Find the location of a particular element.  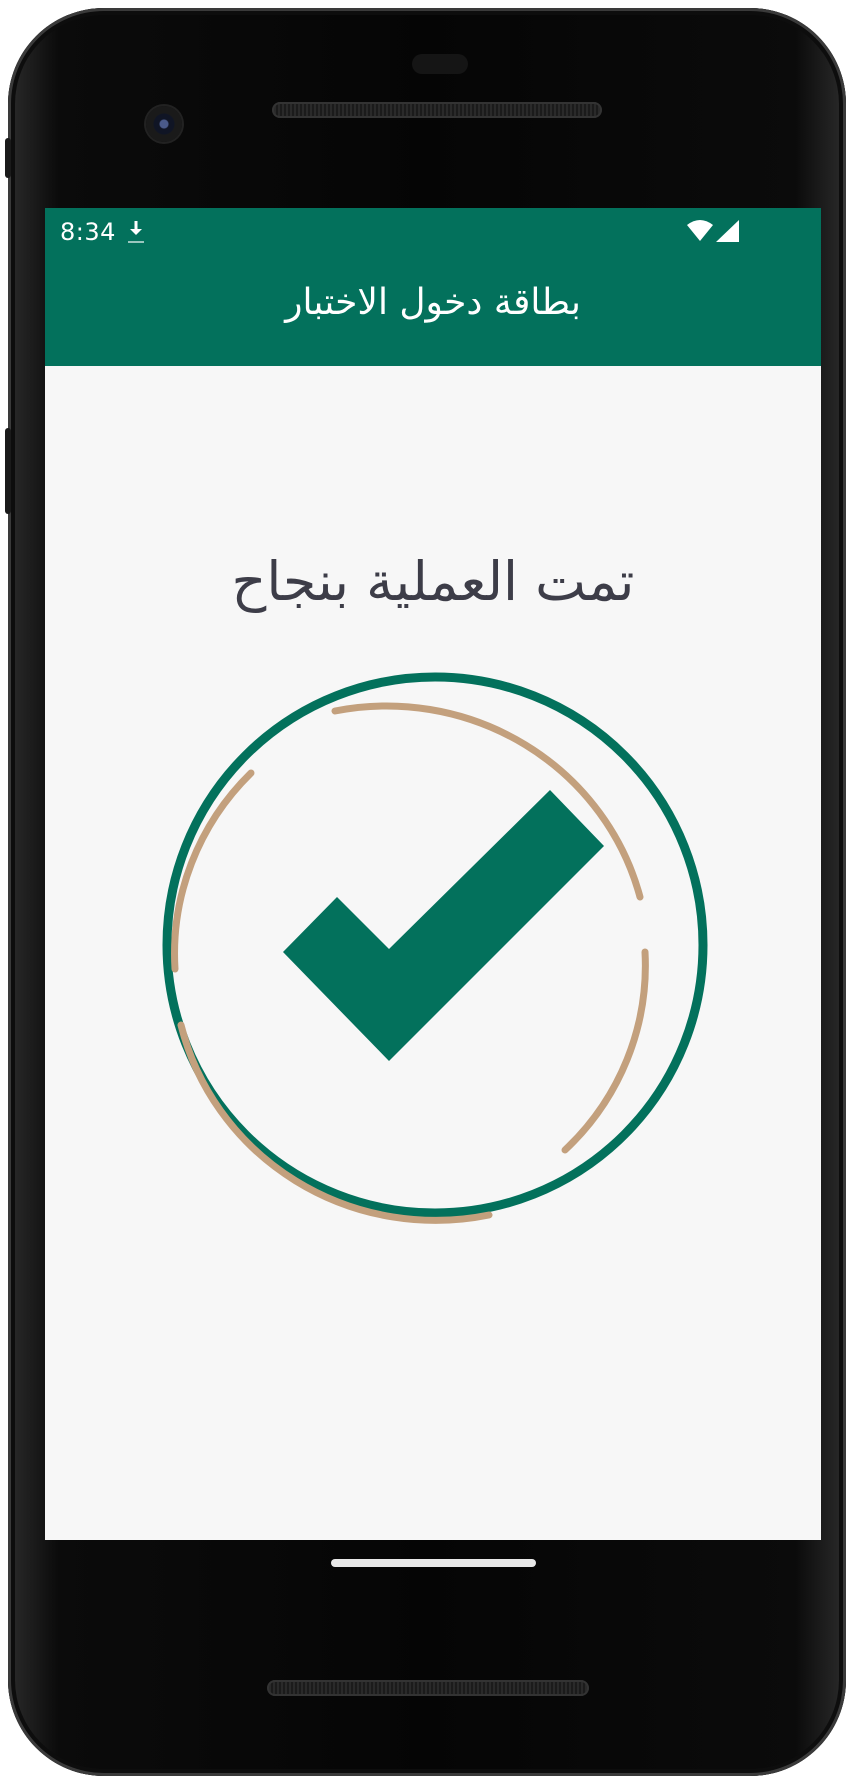

status-time: 8:34 is located at coordinates (88, 232).